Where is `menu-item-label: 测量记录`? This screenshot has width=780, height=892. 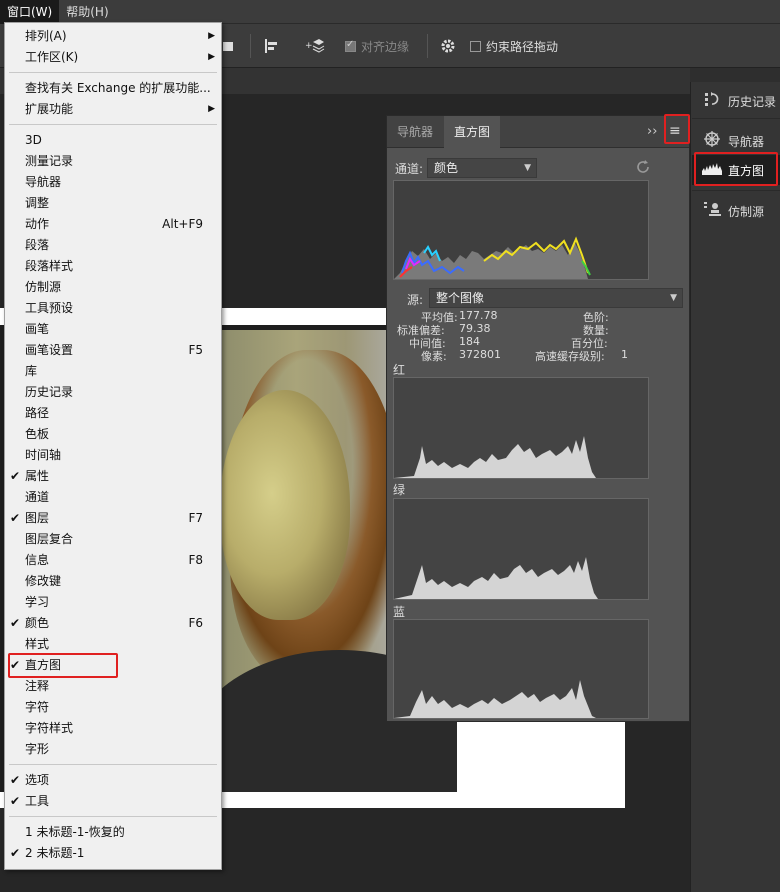 menu-item-label: 测量记录 is located at coordinates (49, 161).